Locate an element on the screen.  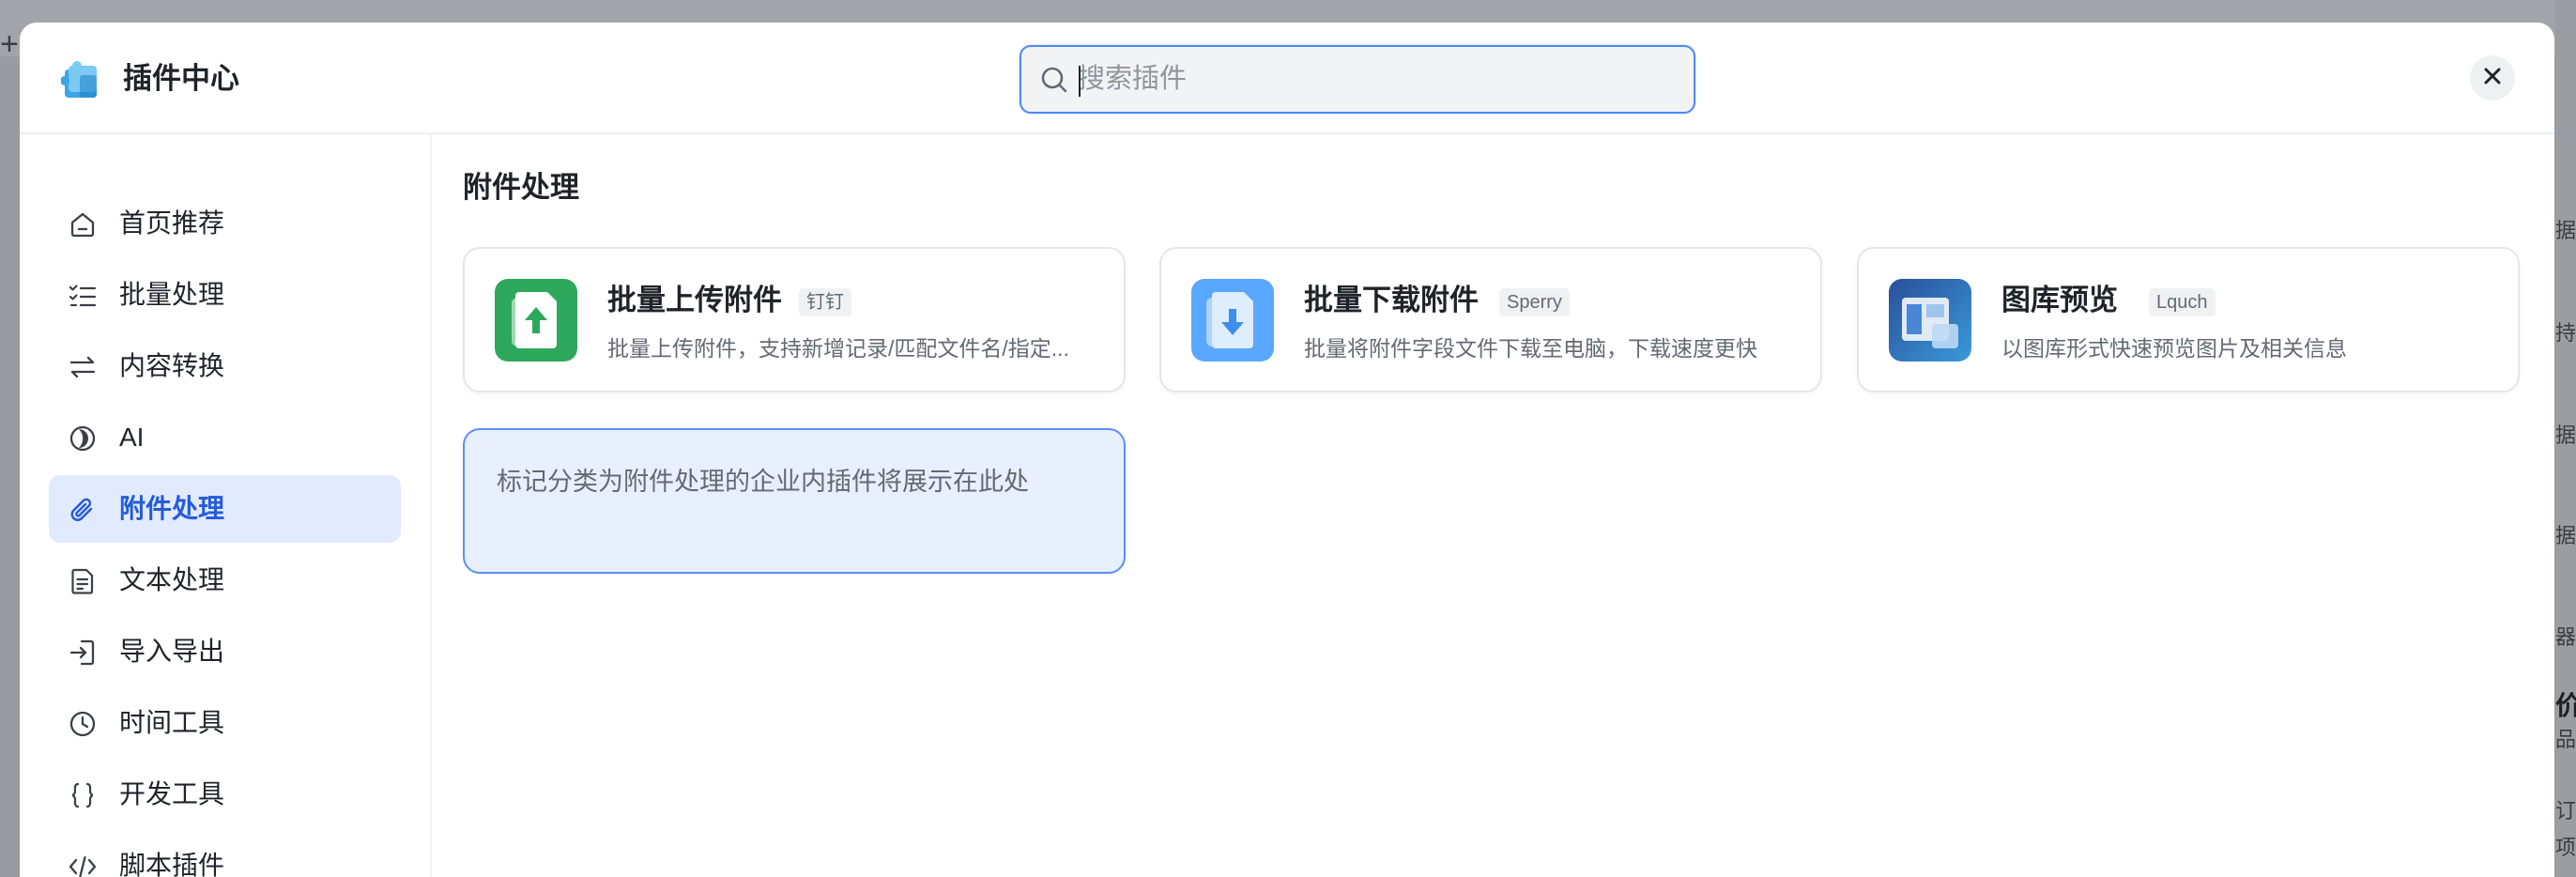
sidebar-item-time: 时间工具 is located at coordinates (225, 723).